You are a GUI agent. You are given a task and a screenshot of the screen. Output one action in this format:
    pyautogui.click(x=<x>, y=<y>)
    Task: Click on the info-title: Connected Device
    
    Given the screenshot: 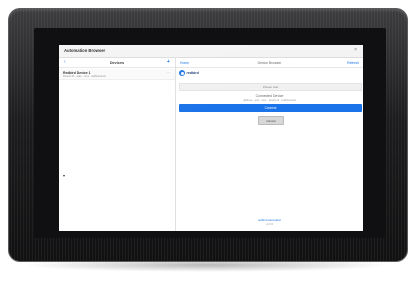 What is the action you would take?
    pyautogui.click(x=269, y=96)
    